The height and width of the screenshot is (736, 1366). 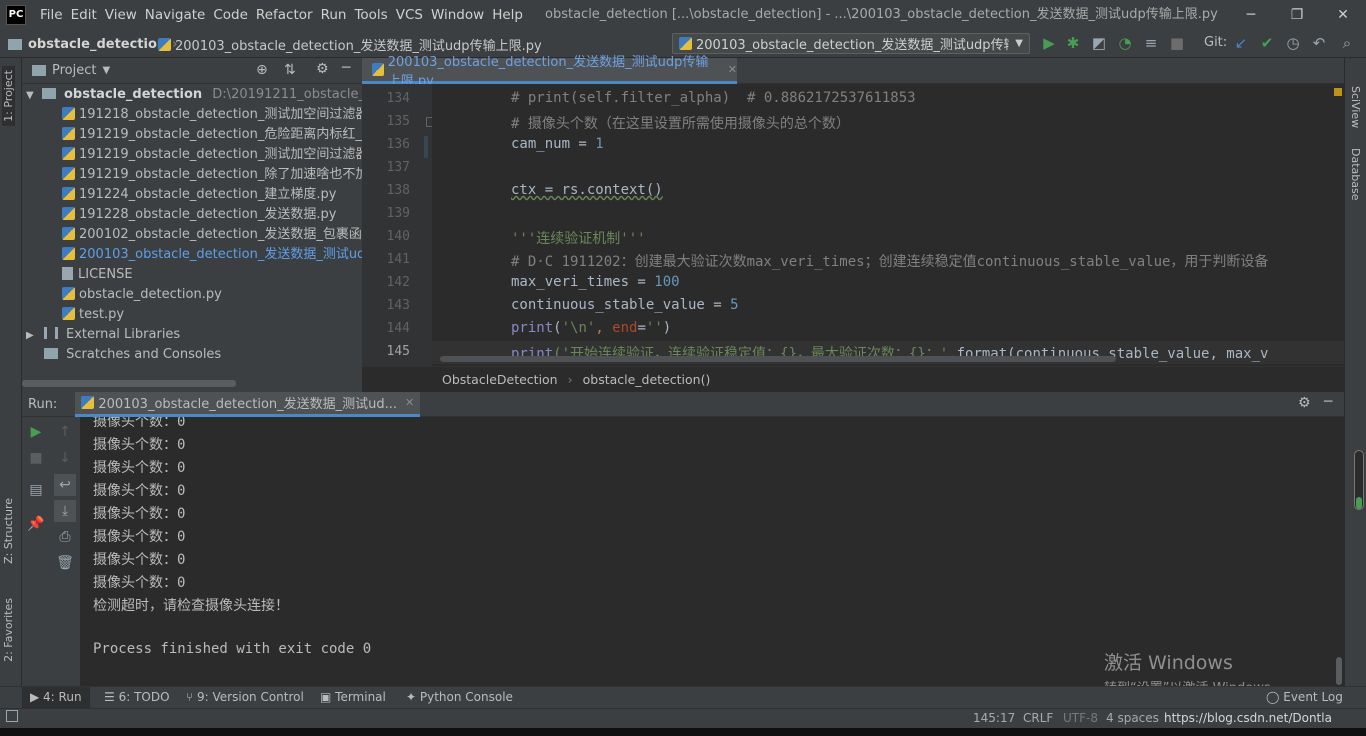 What do you see at coordinates (36, 432) in the screenshot?
I see `rerun-icon: ▶` at bounding box center [36, 432].